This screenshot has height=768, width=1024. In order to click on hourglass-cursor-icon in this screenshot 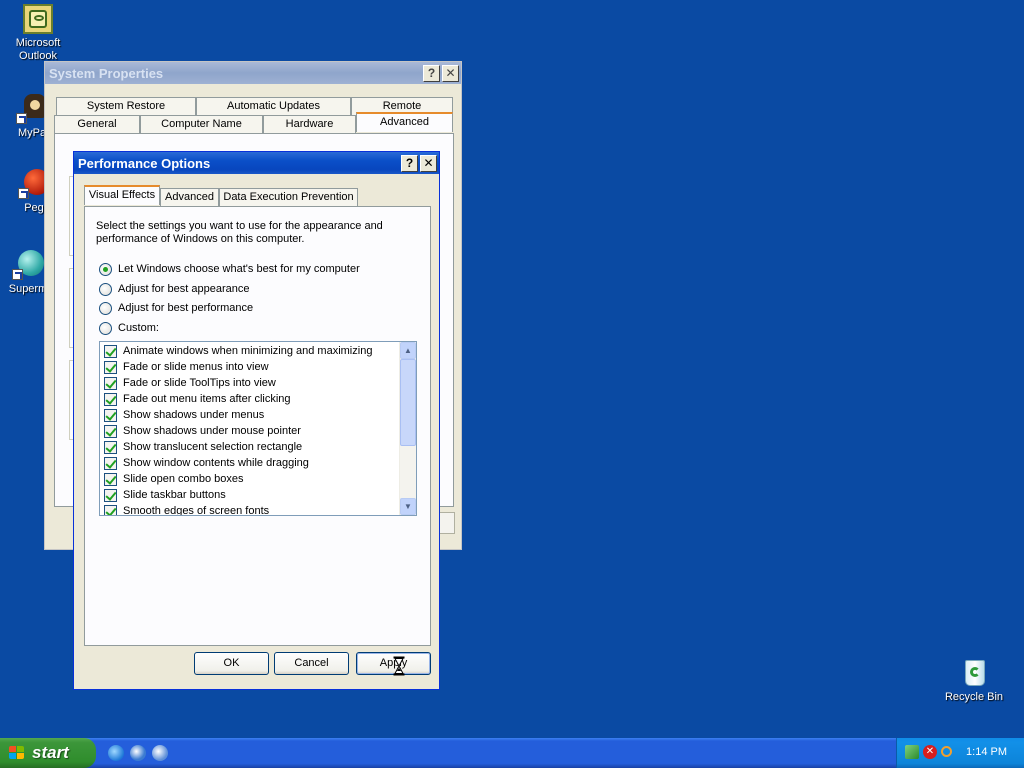, I will do `click(399, 666)`.